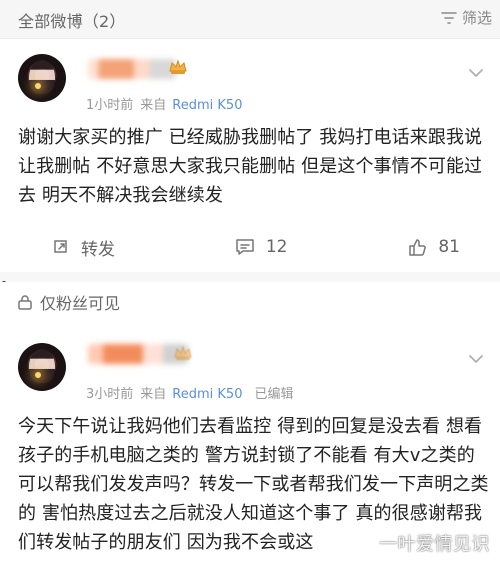 The image size is (500, 564). What do you see at coordinates (72, 21) in the screenshot?
I see `all-weibo-title: 全部微博（2）` at bounding box center [72, 21].